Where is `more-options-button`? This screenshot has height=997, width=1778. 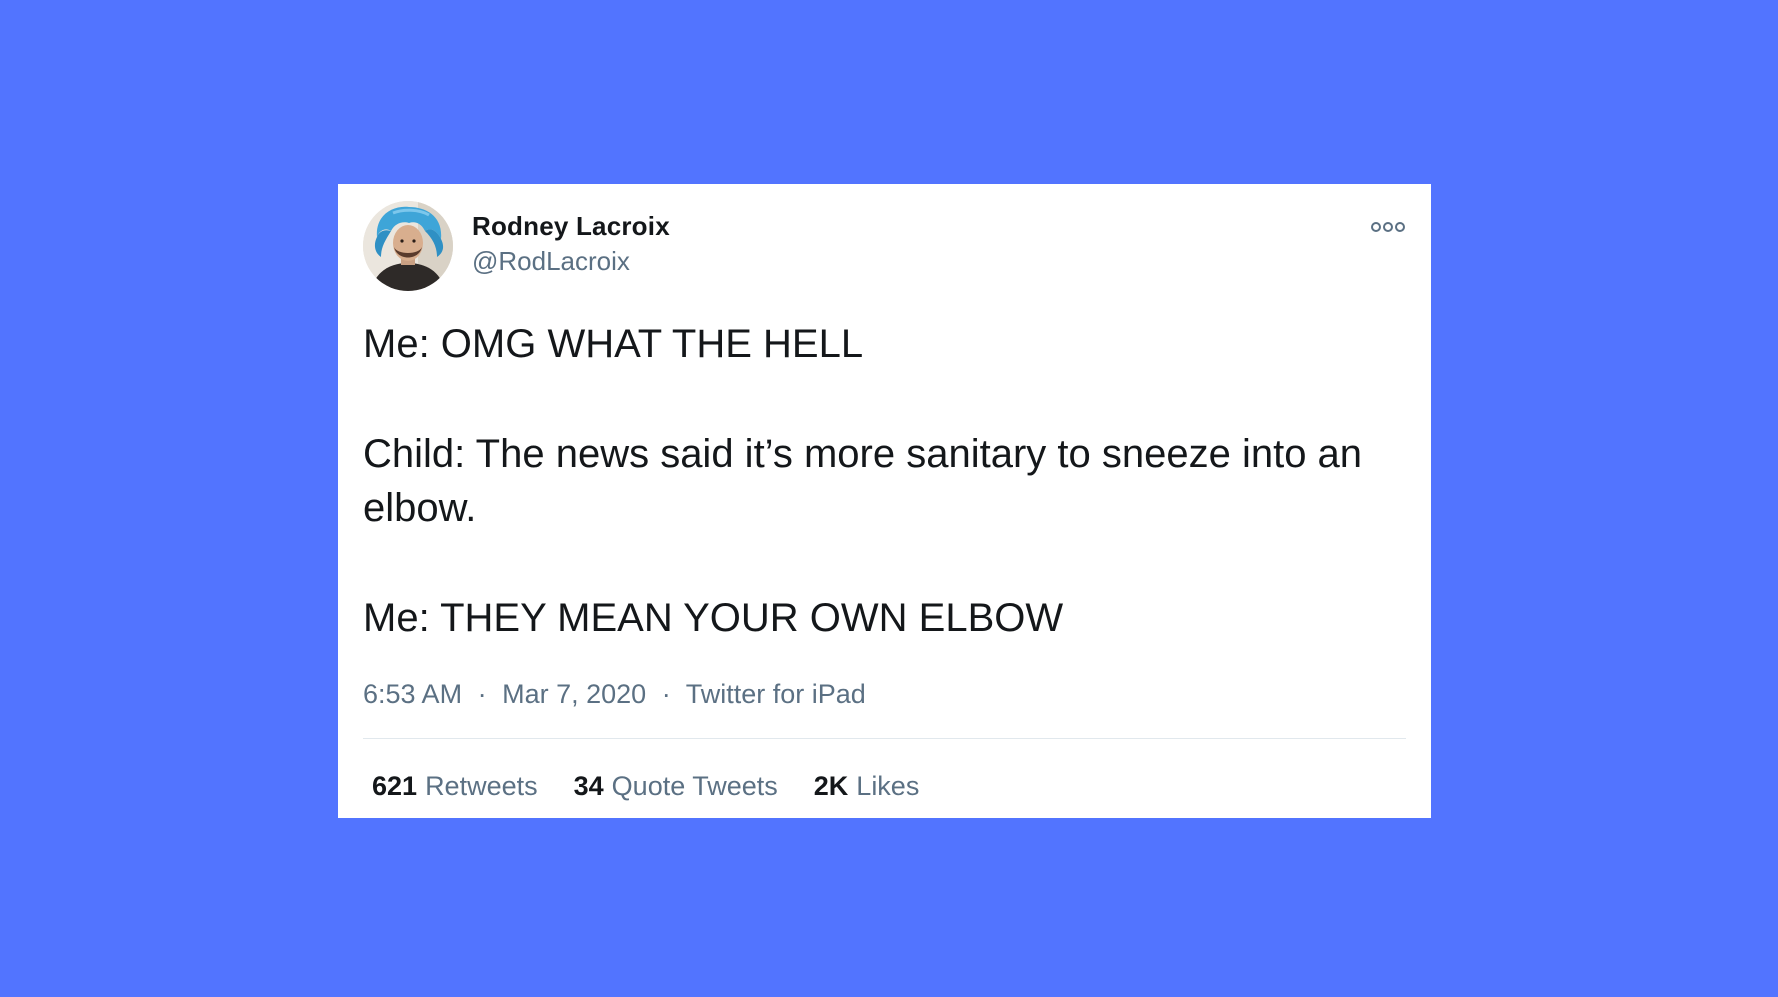 more-options-button is located at coordinates (1388, 227).